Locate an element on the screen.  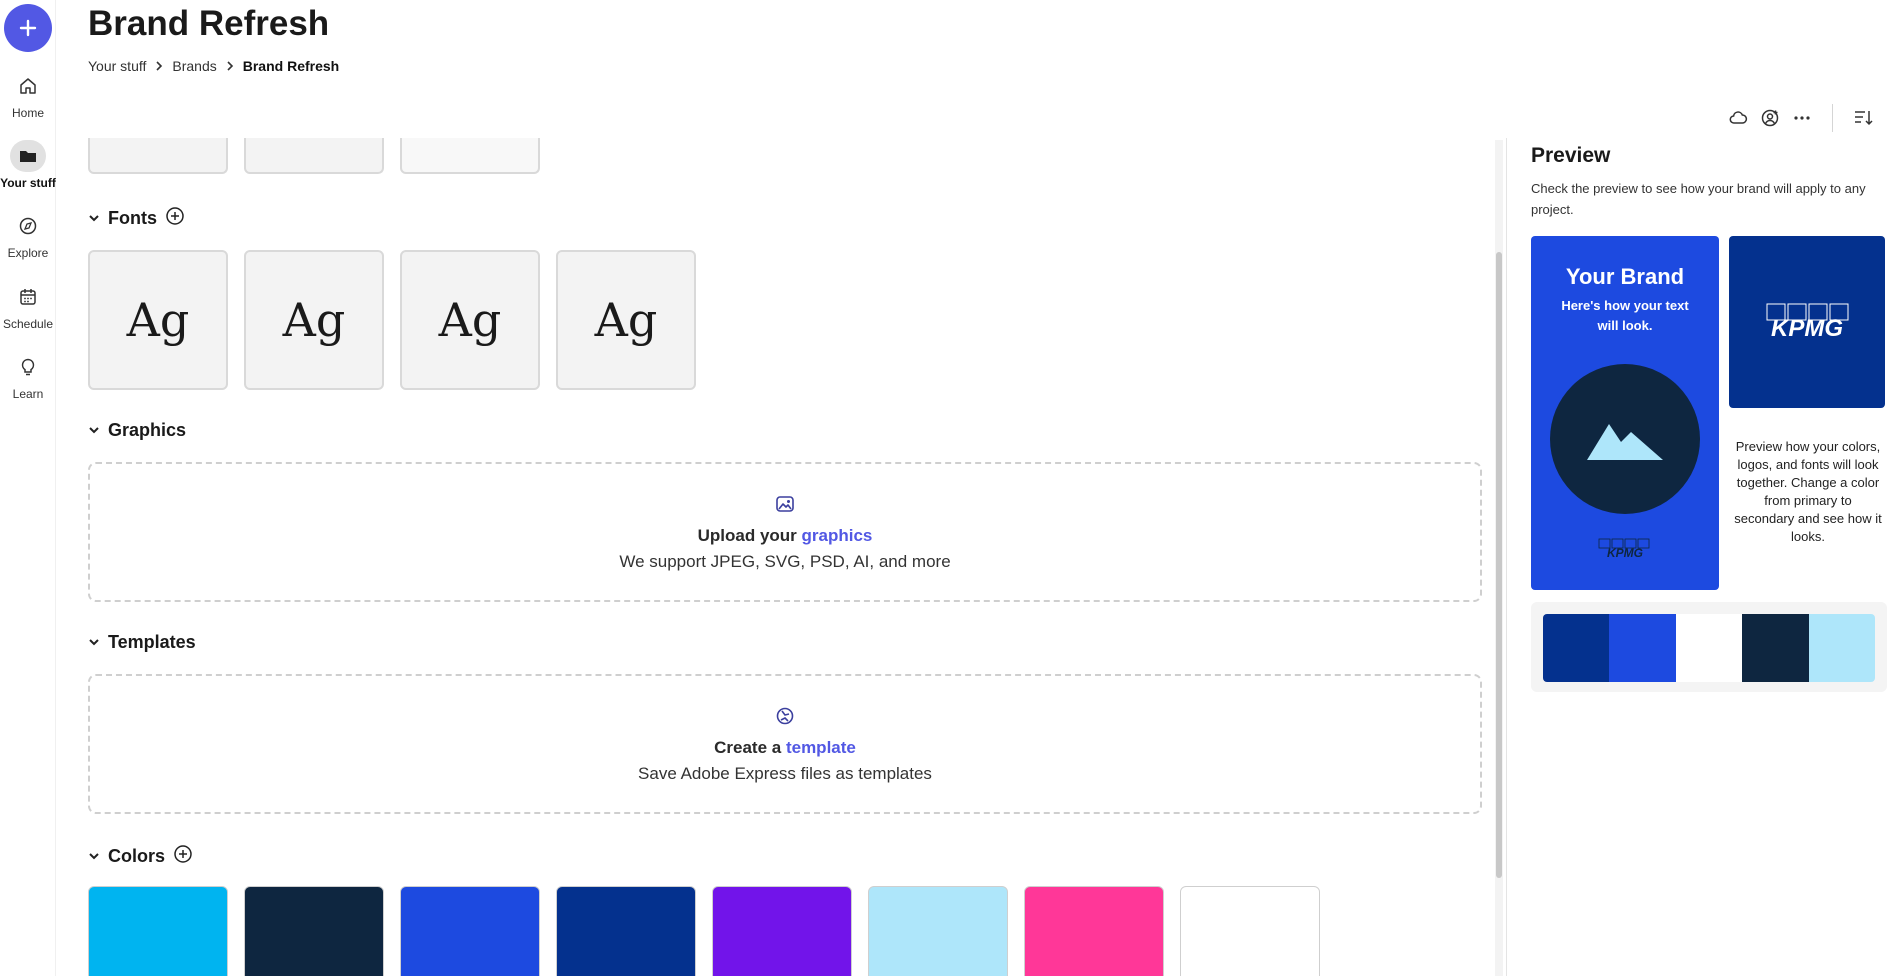
brand-title: Your Brand is located at coordinates (1625, 276).